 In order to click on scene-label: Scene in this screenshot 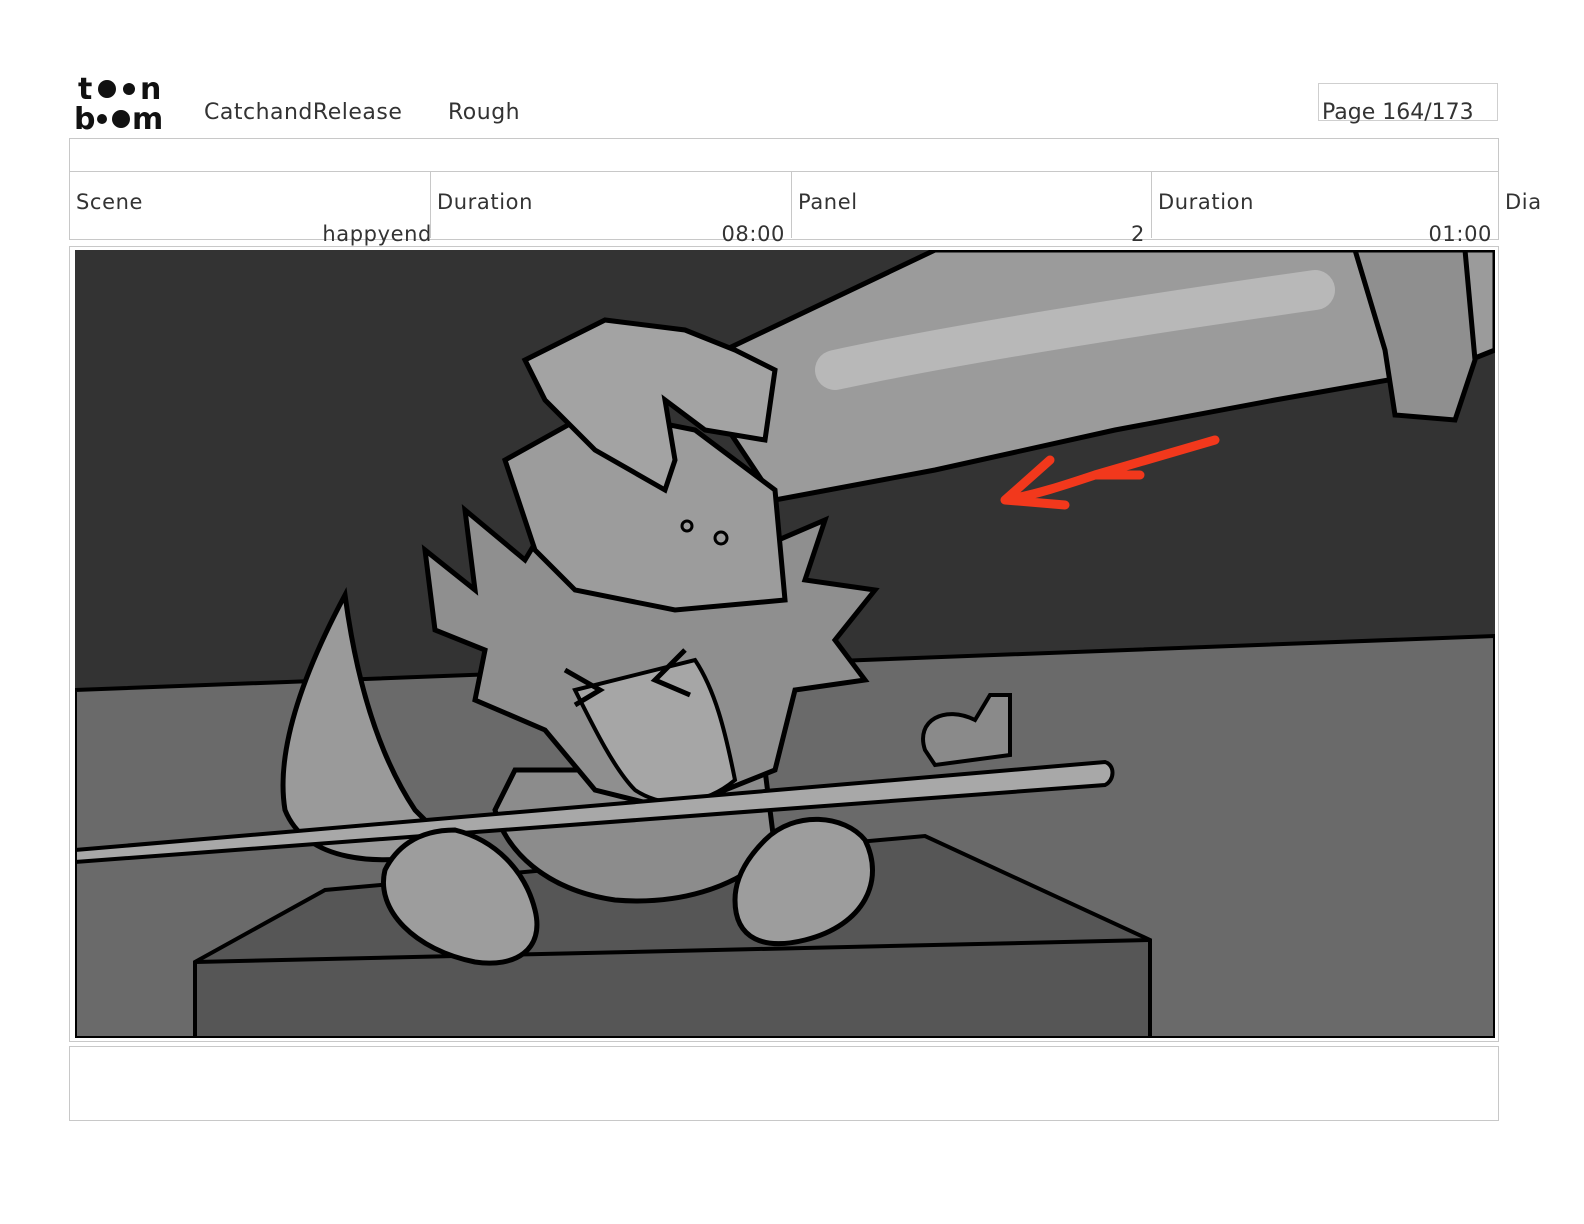, I will do `click(110, 202)`.